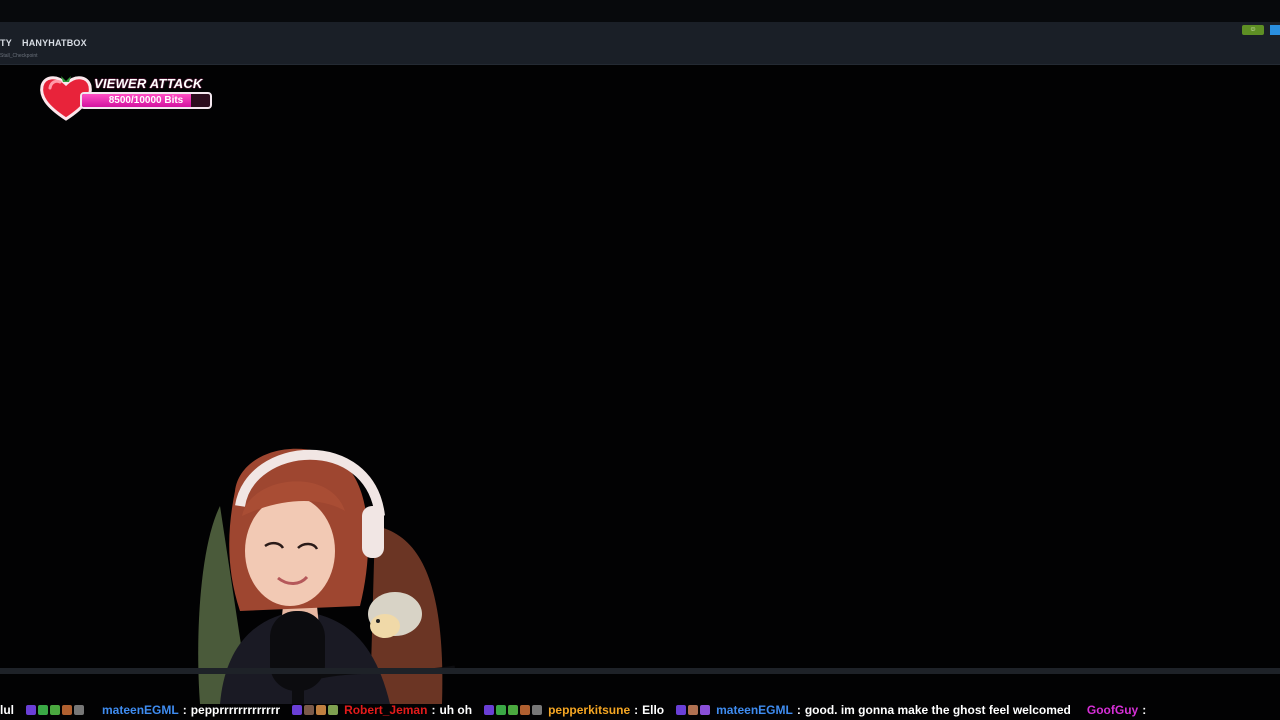 The image size is (1280, 720). I want to click on bottom-separator, so click(640, 671).